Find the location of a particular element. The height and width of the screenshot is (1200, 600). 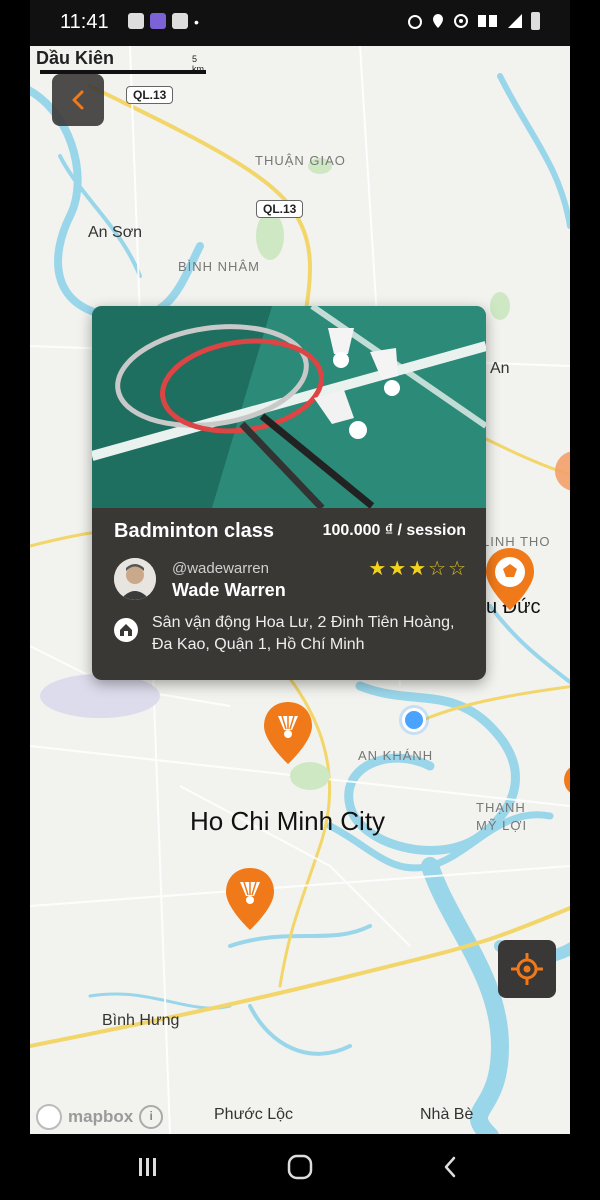

map-label: Bình Hưng is located at coordinates (141, 1020).